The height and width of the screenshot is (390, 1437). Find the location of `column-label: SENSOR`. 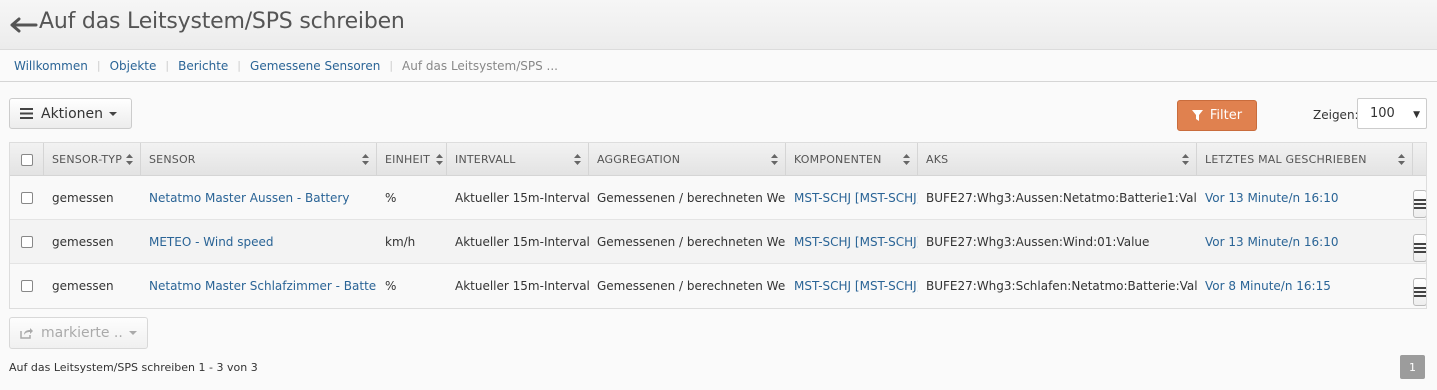

column-label: SENSOR is located at coordinates (172, 159).